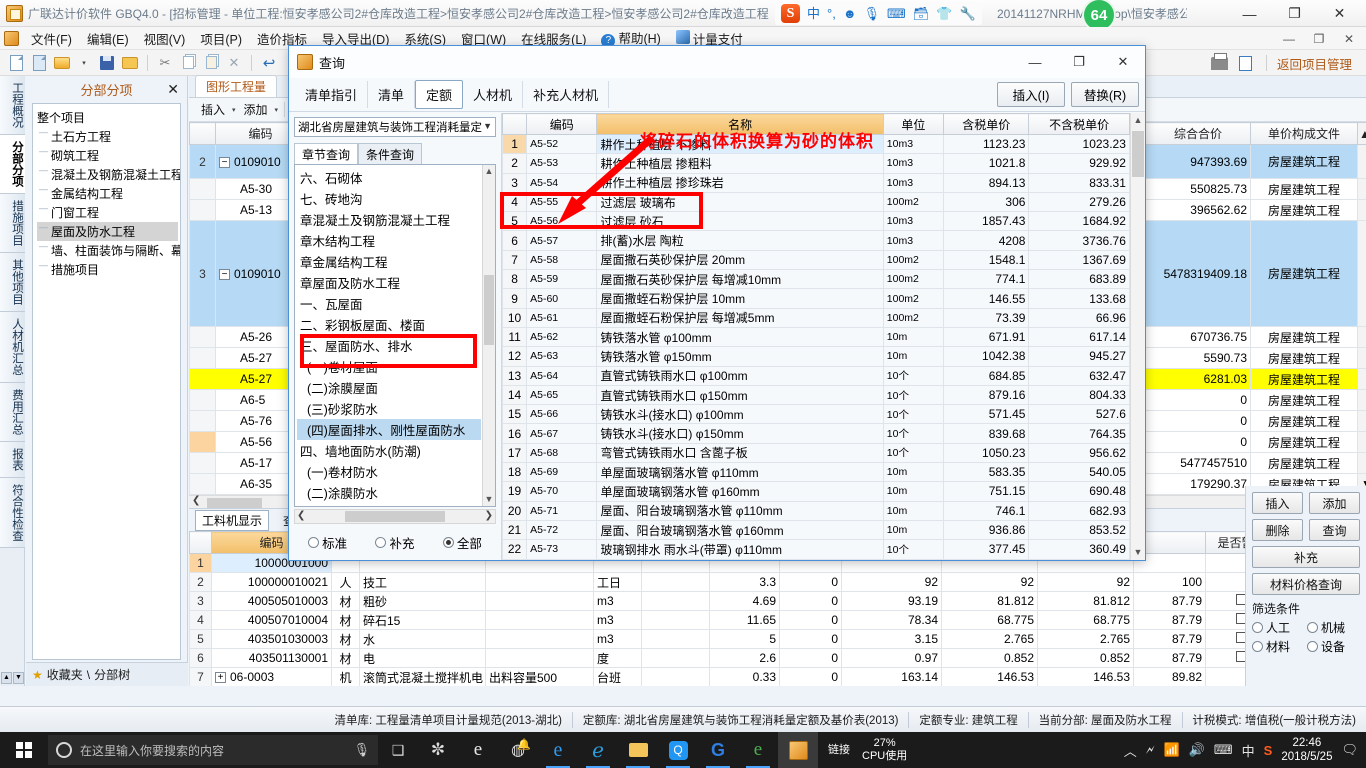 This screenshot has width=1366, height=768. I want to click on ime-punctuation-icon: °,, so click(831, 13).